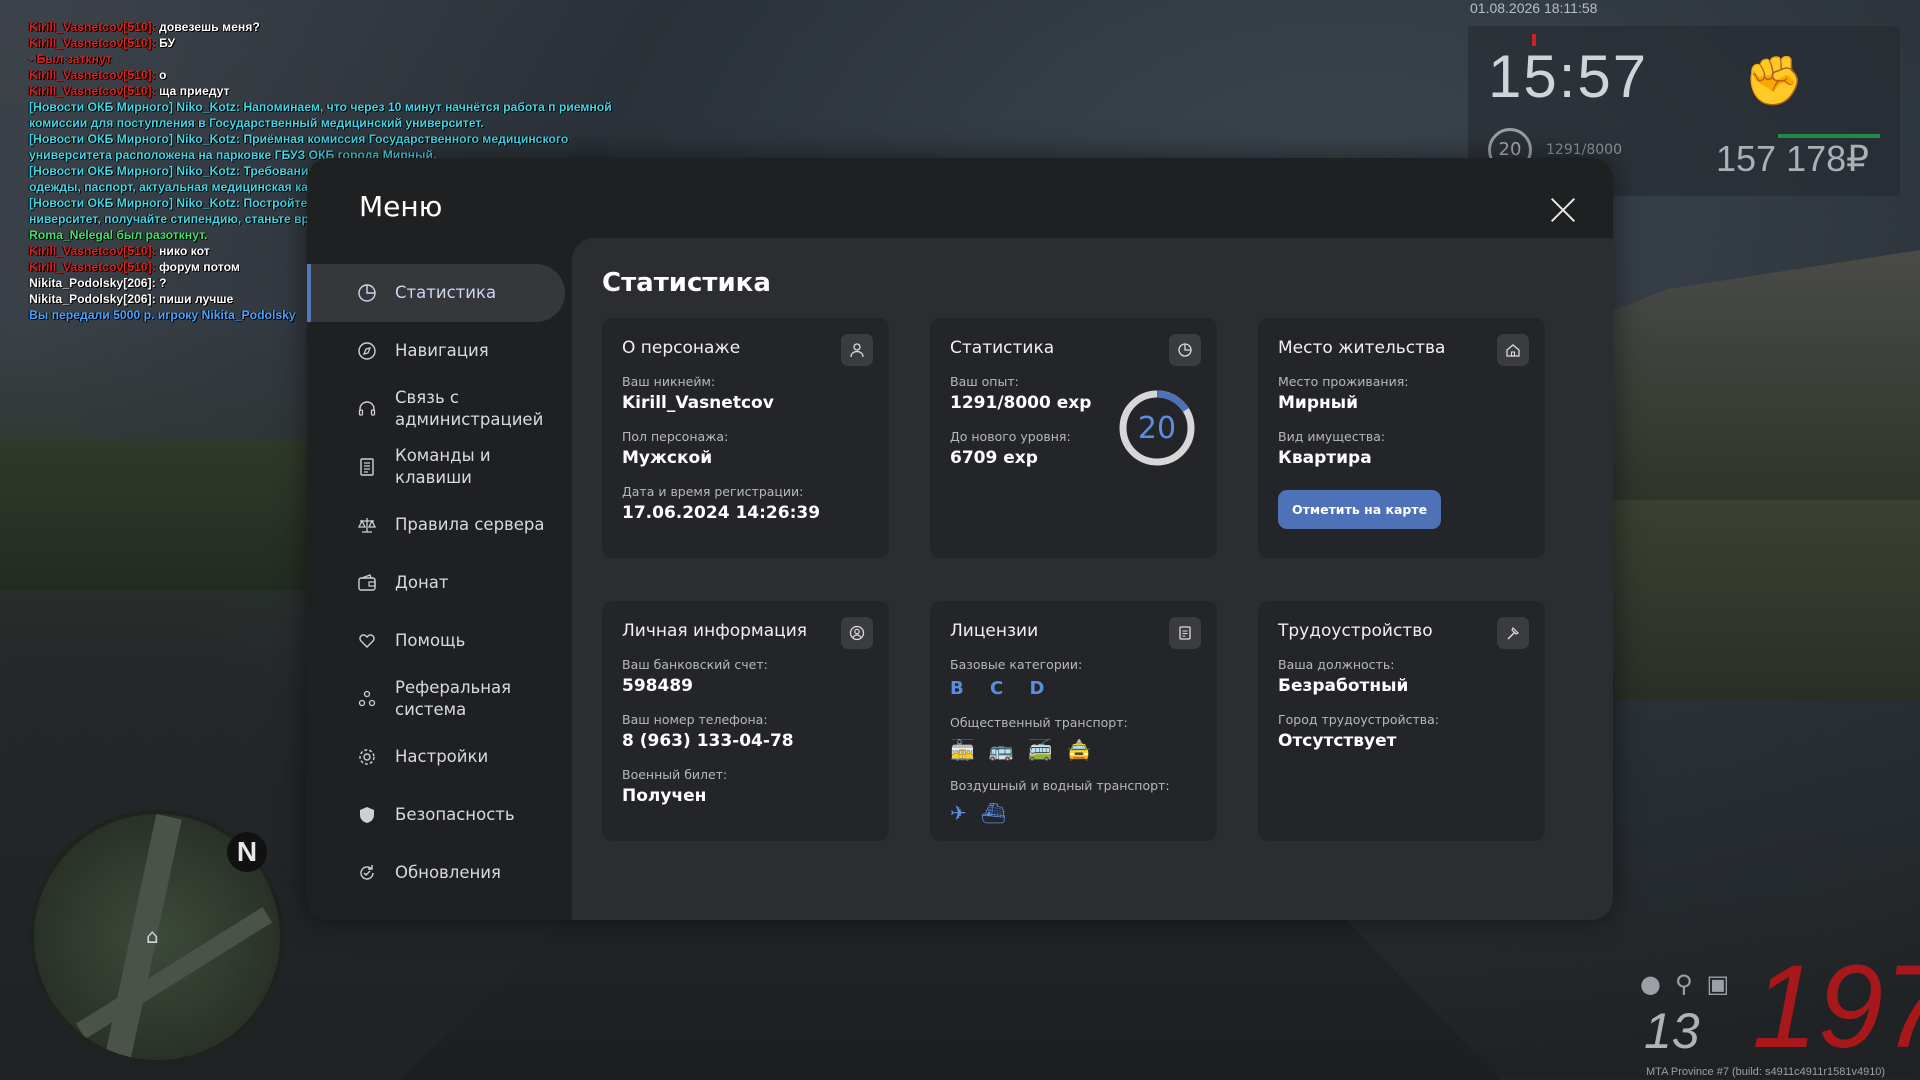  I want to click on sidebar-item: Безопасность, so click(439, 815).